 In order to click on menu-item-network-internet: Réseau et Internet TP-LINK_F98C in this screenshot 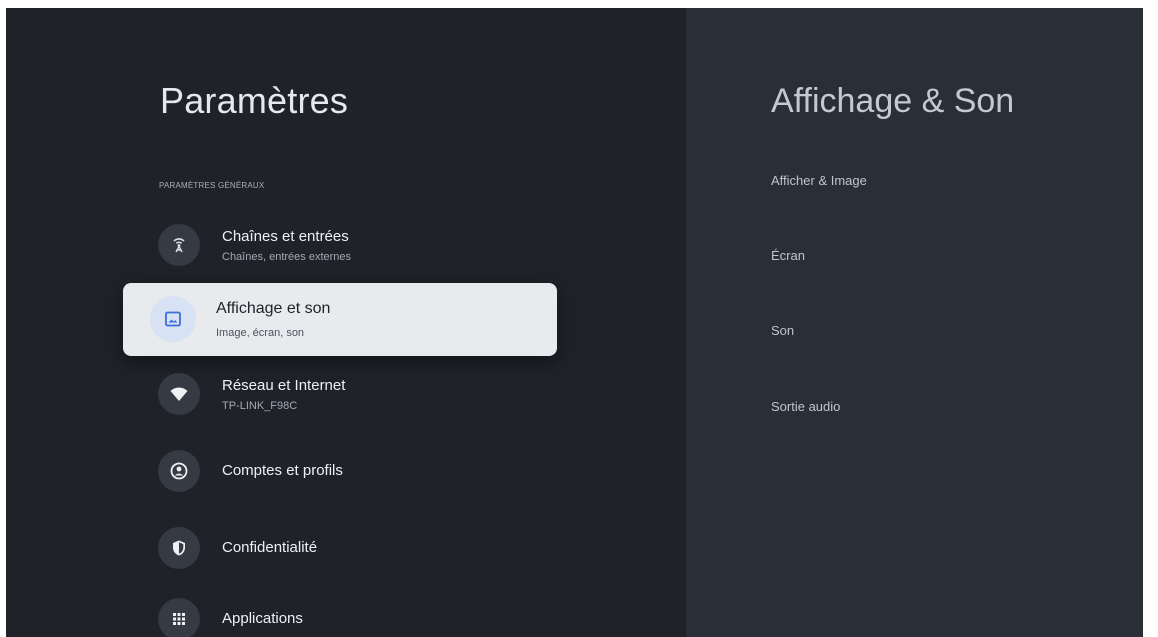, I will do `click(356, 394)`.